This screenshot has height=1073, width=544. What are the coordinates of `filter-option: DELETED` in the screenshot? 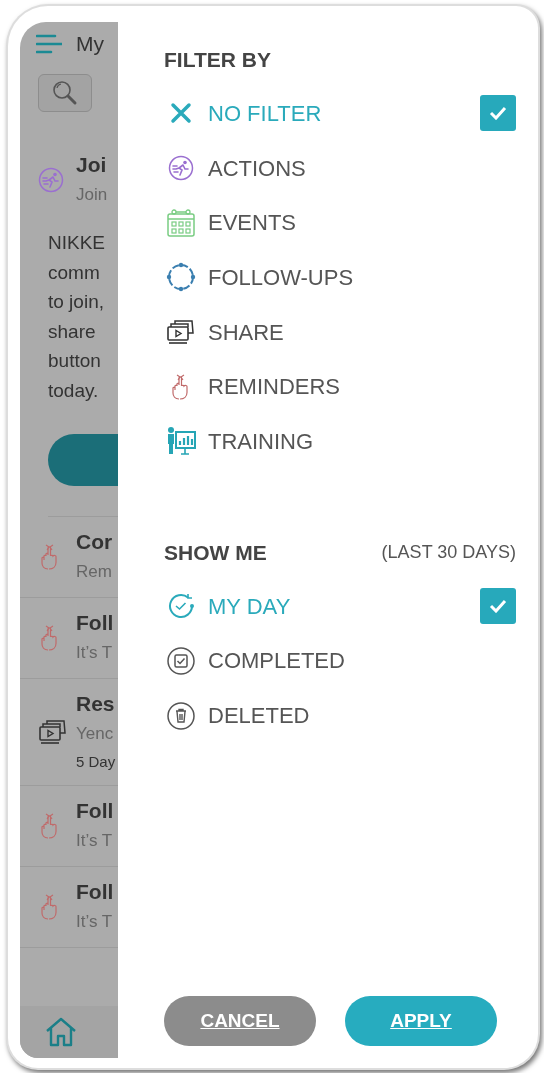 It's located at (340, 715).